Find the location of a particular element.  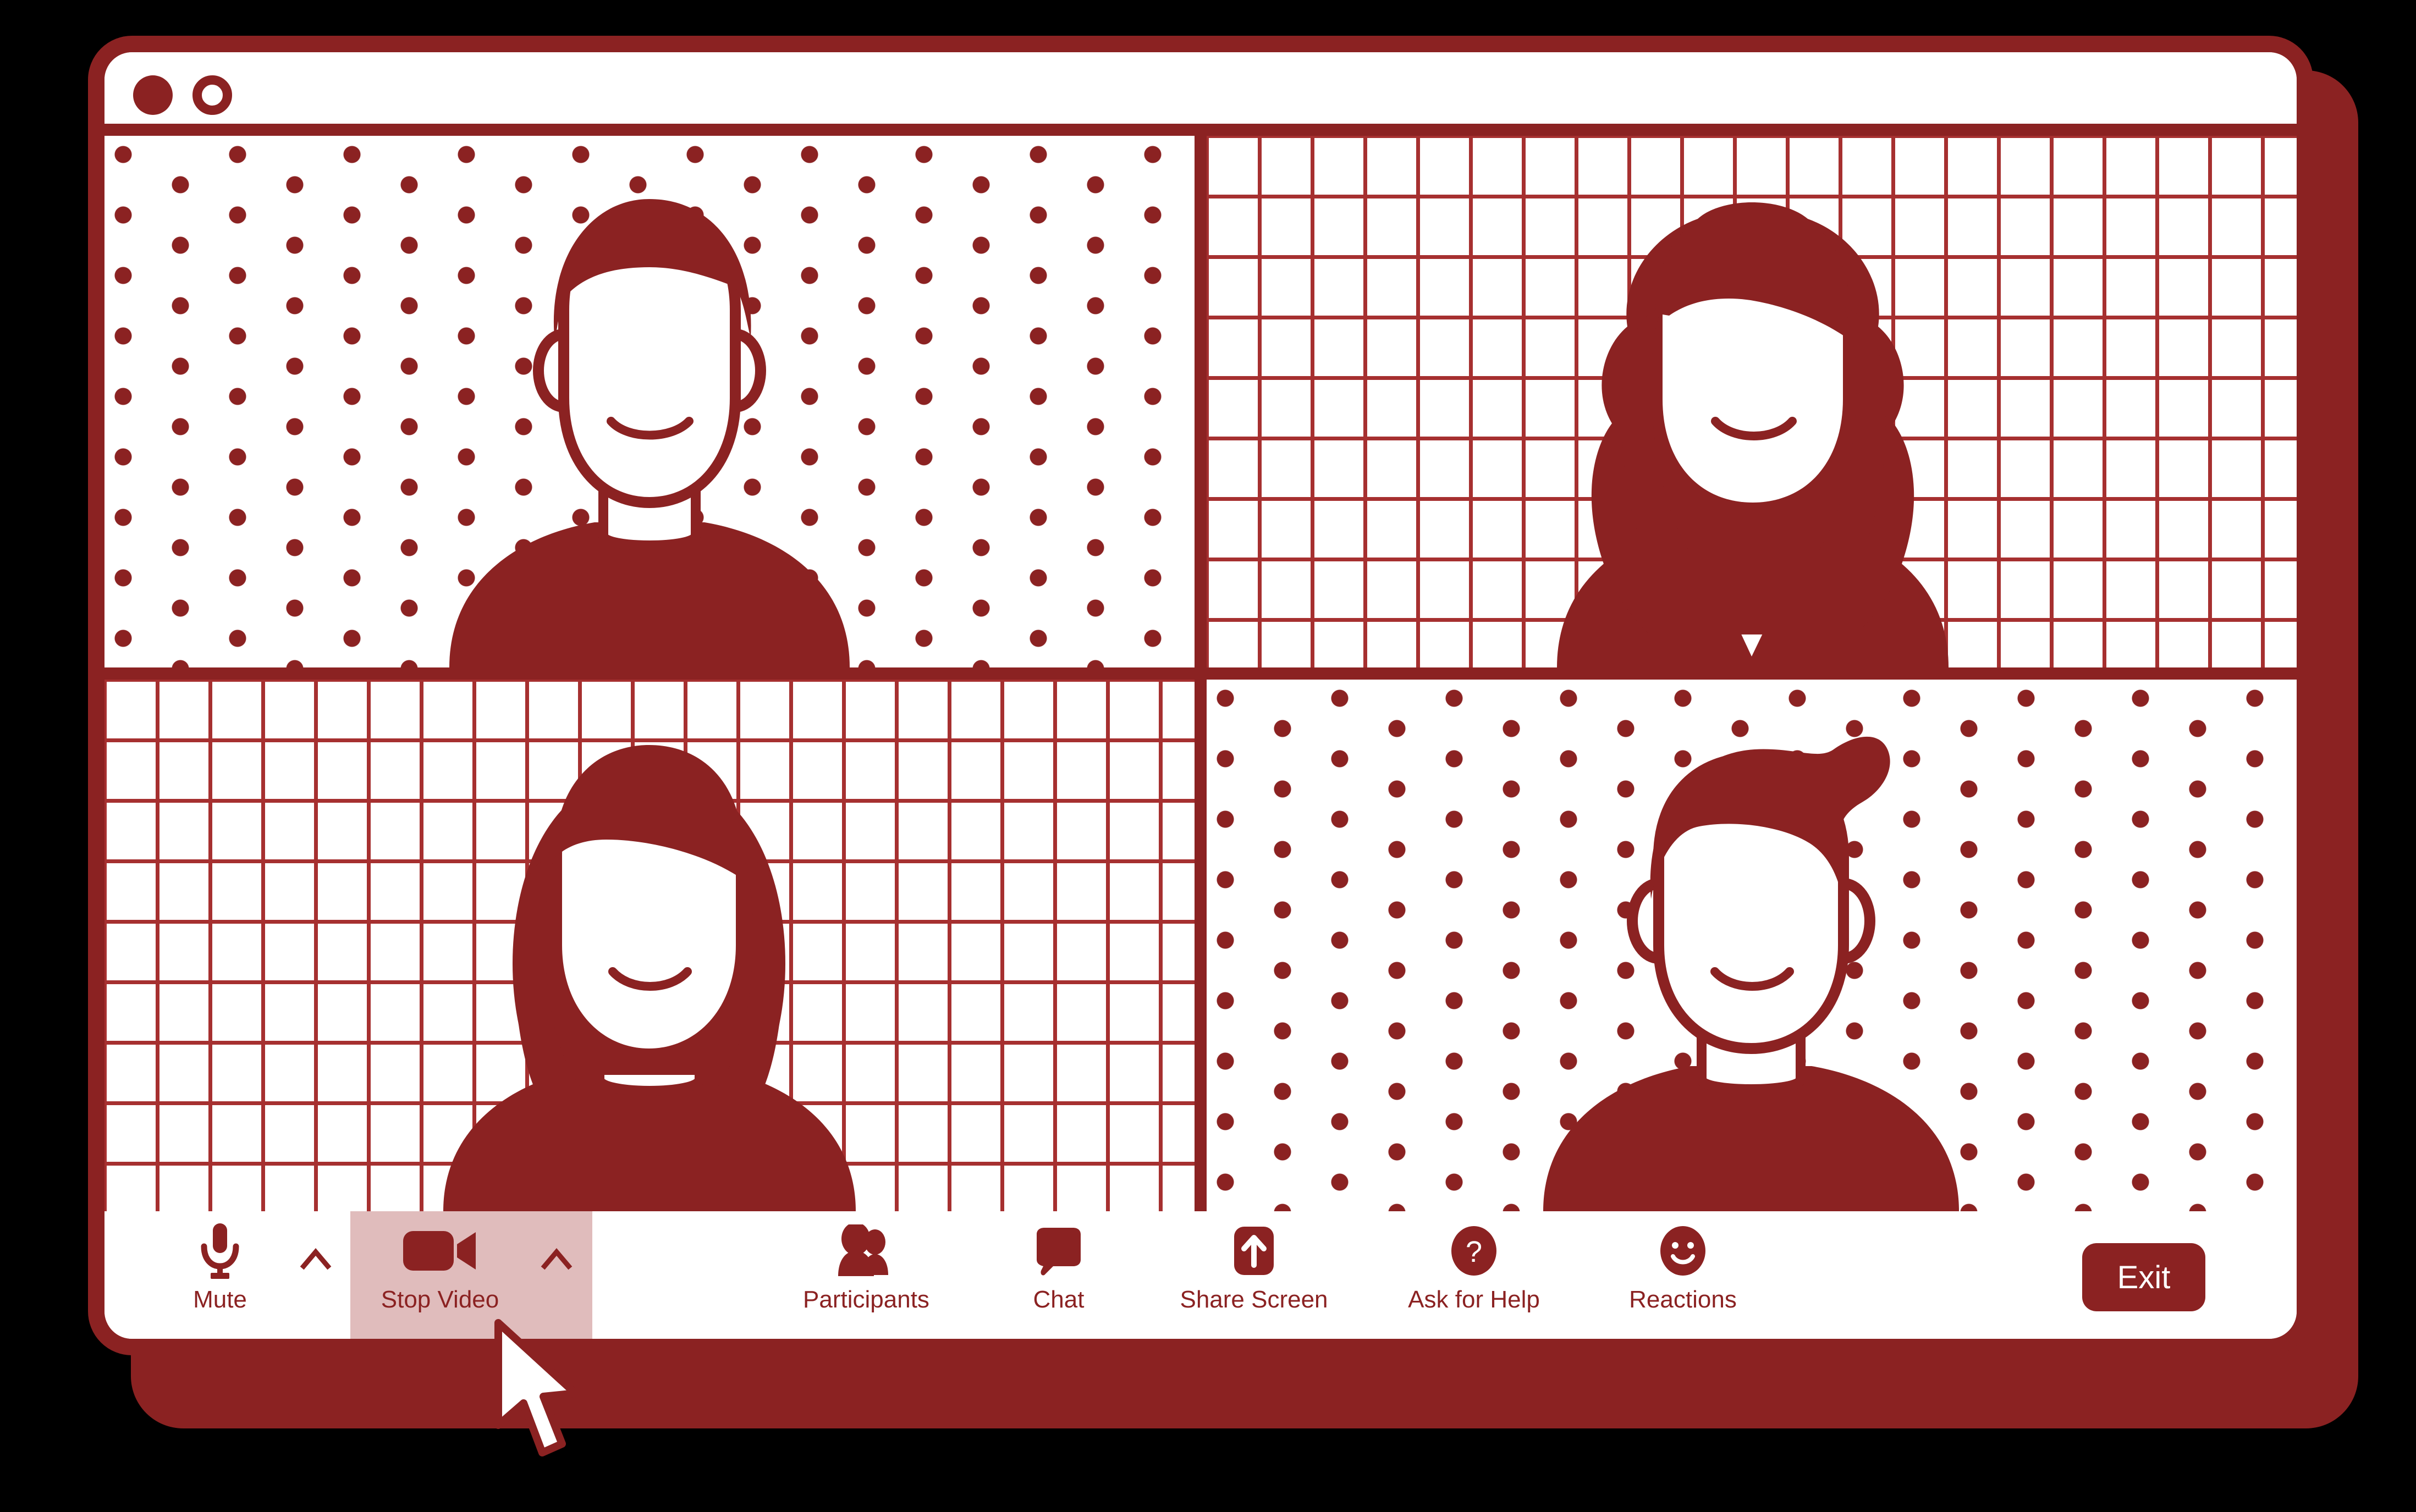

toolbar-label-participants: Participants is located at coordinates (866, 1299).